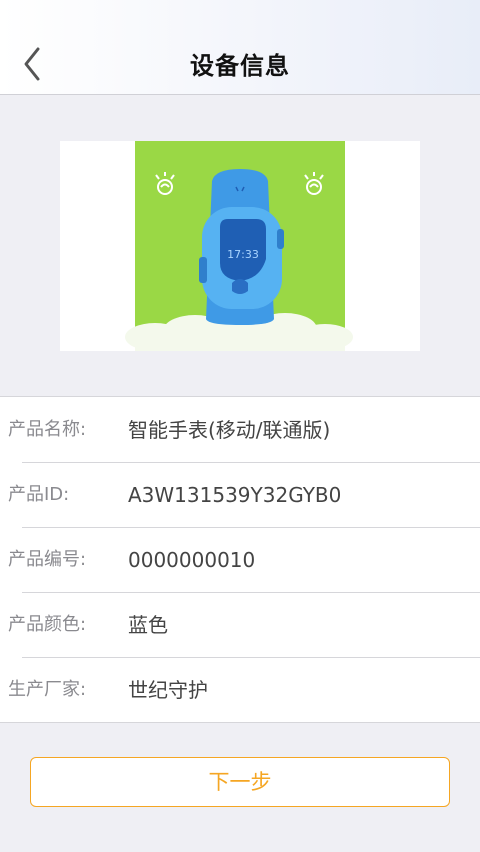  I want to click on info-row-product-number: 产品编号: 0000000010, so click(240, 559).